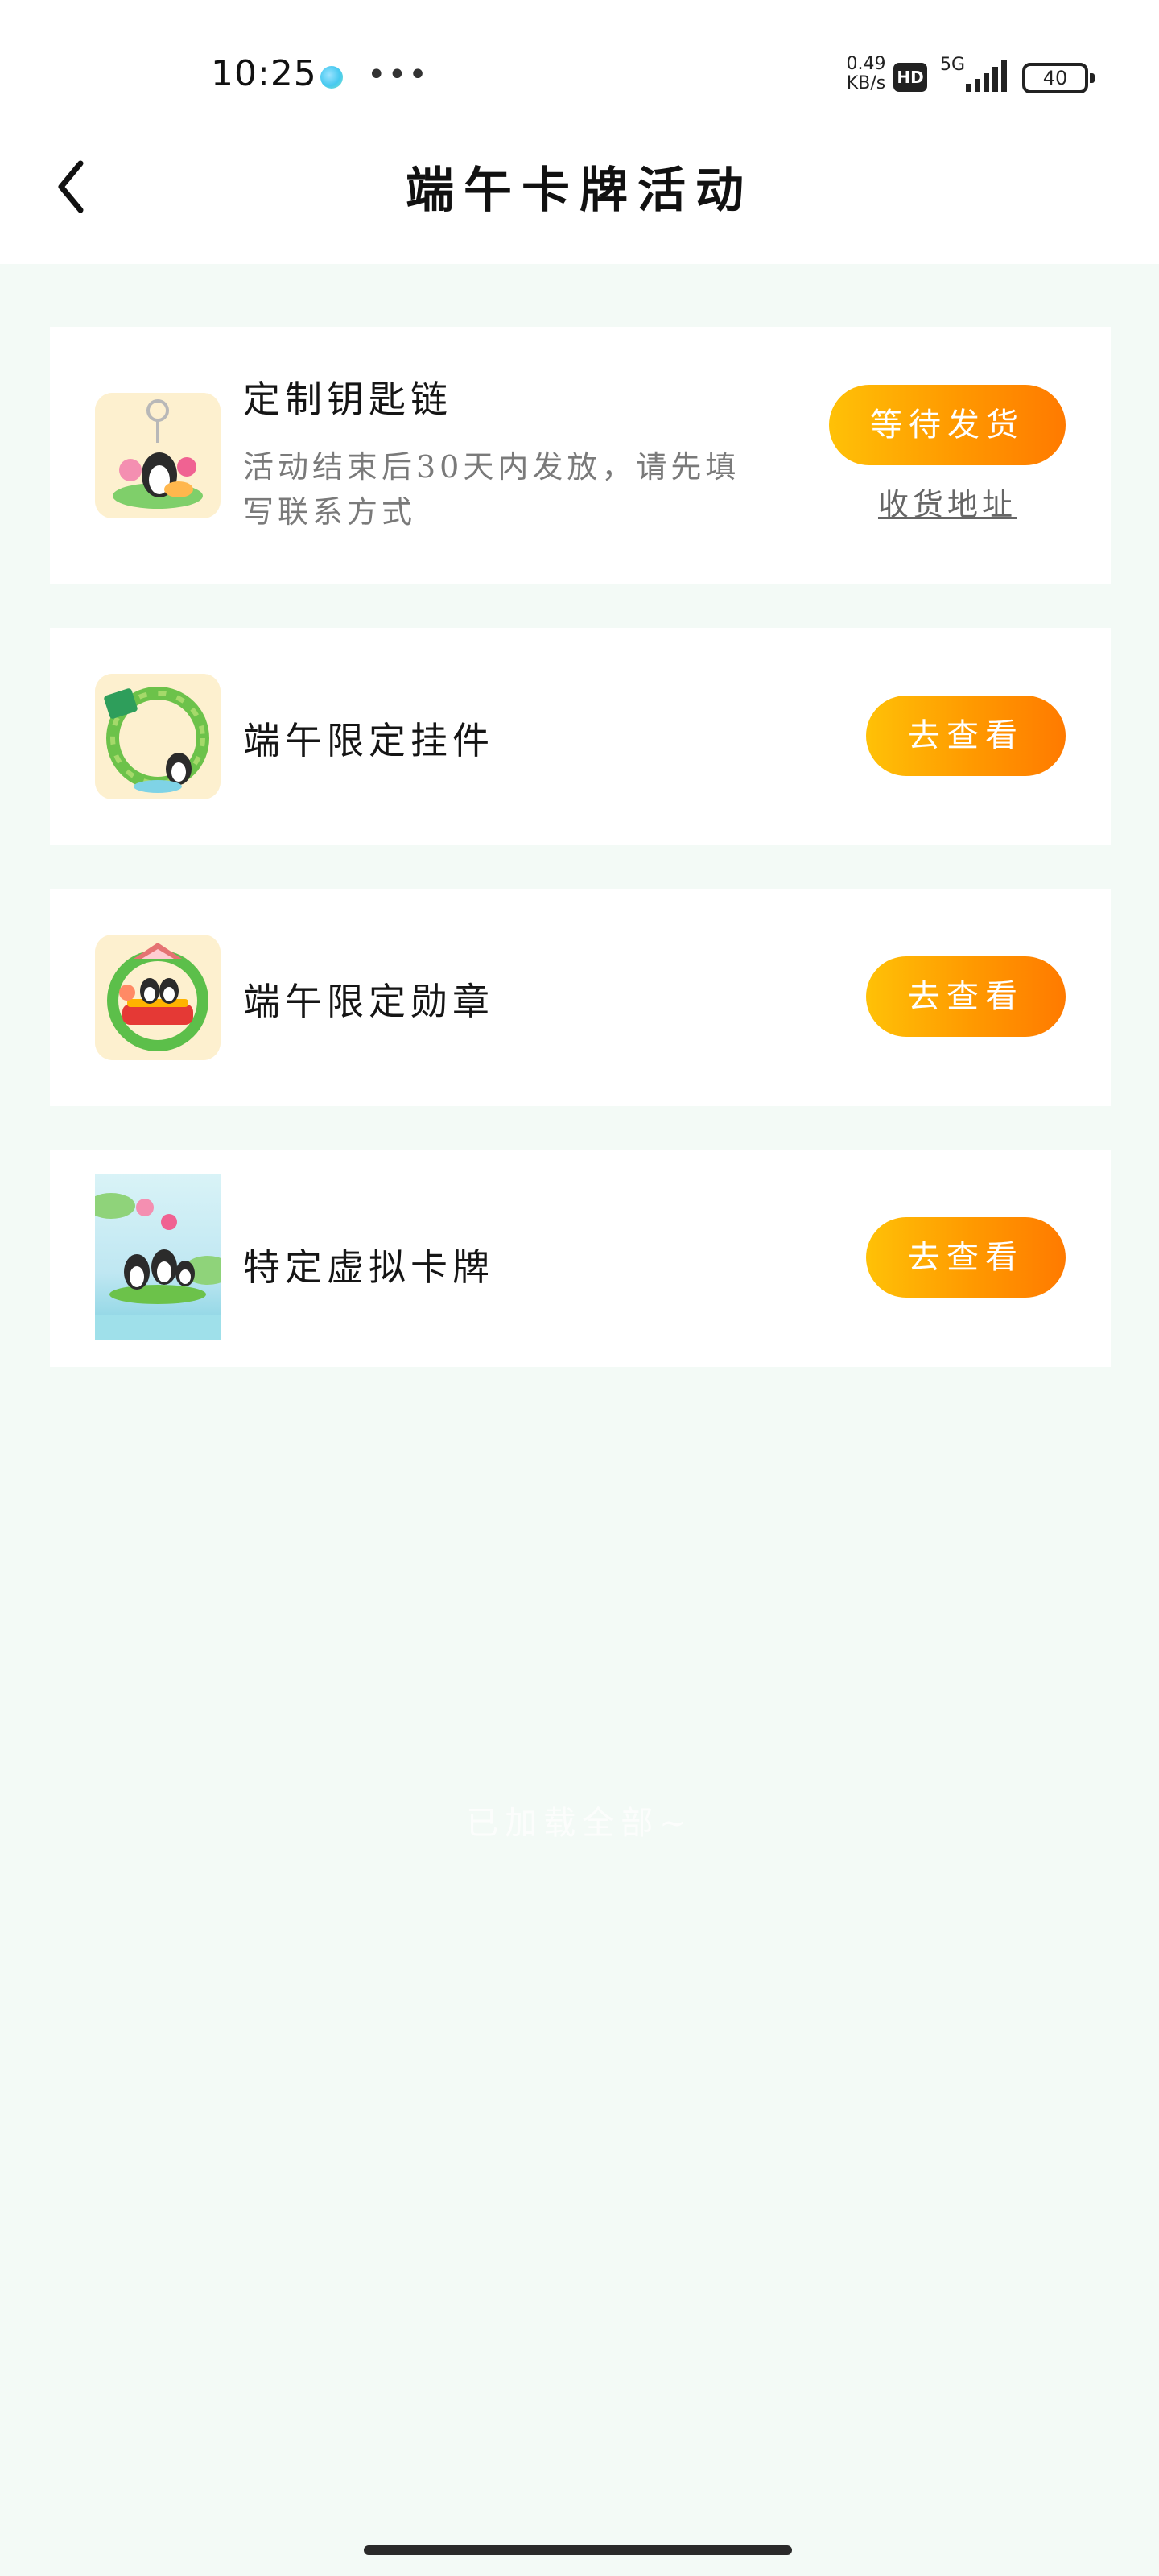 This screenshot has width=1159, height=2576. What do you see at coordinates (158, 997) in the screenshot?
I see `medal-image` at bounding box center [158, 997].